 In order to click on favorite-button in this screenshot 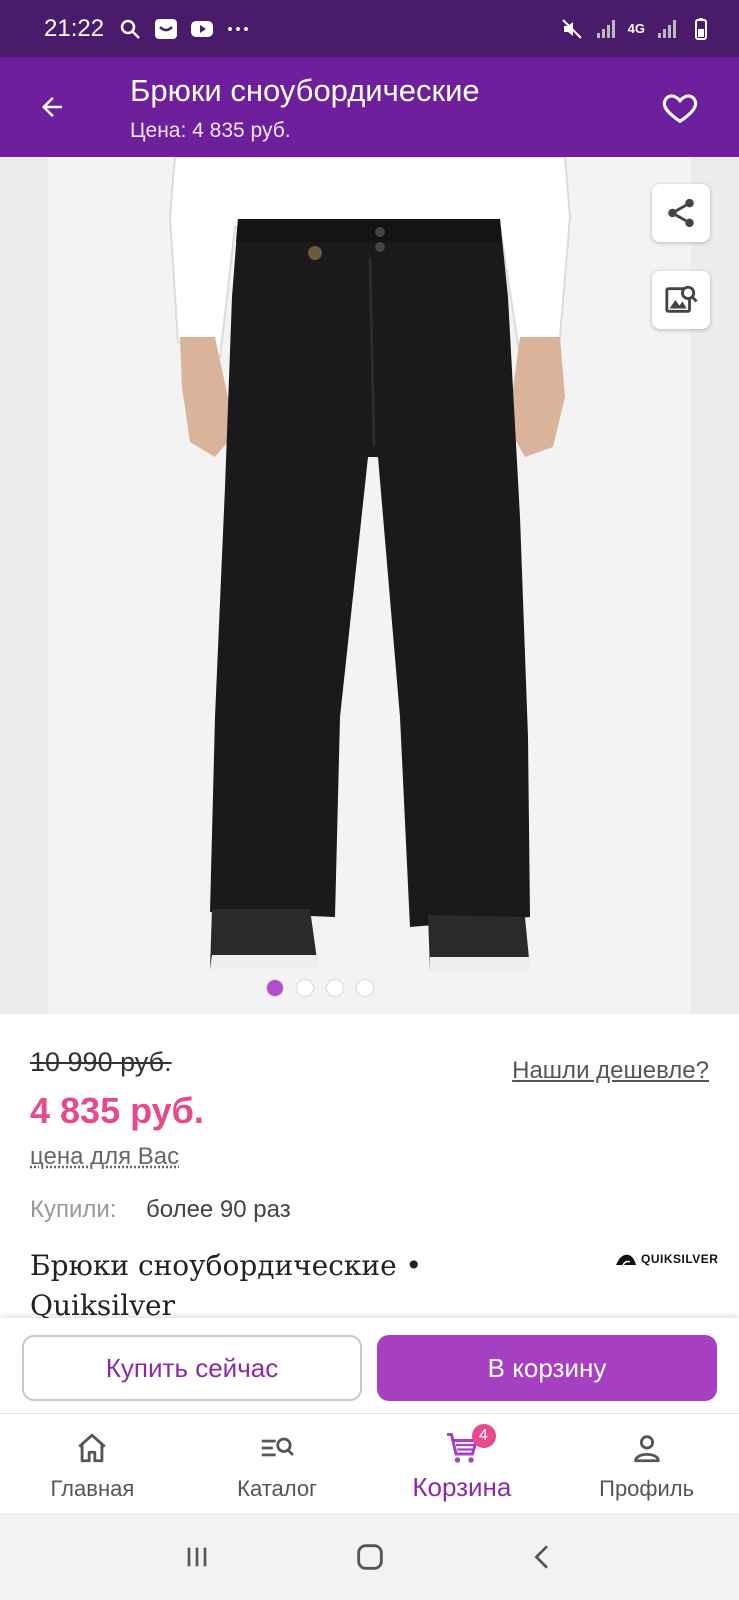, I will do `click(680, 107)`.